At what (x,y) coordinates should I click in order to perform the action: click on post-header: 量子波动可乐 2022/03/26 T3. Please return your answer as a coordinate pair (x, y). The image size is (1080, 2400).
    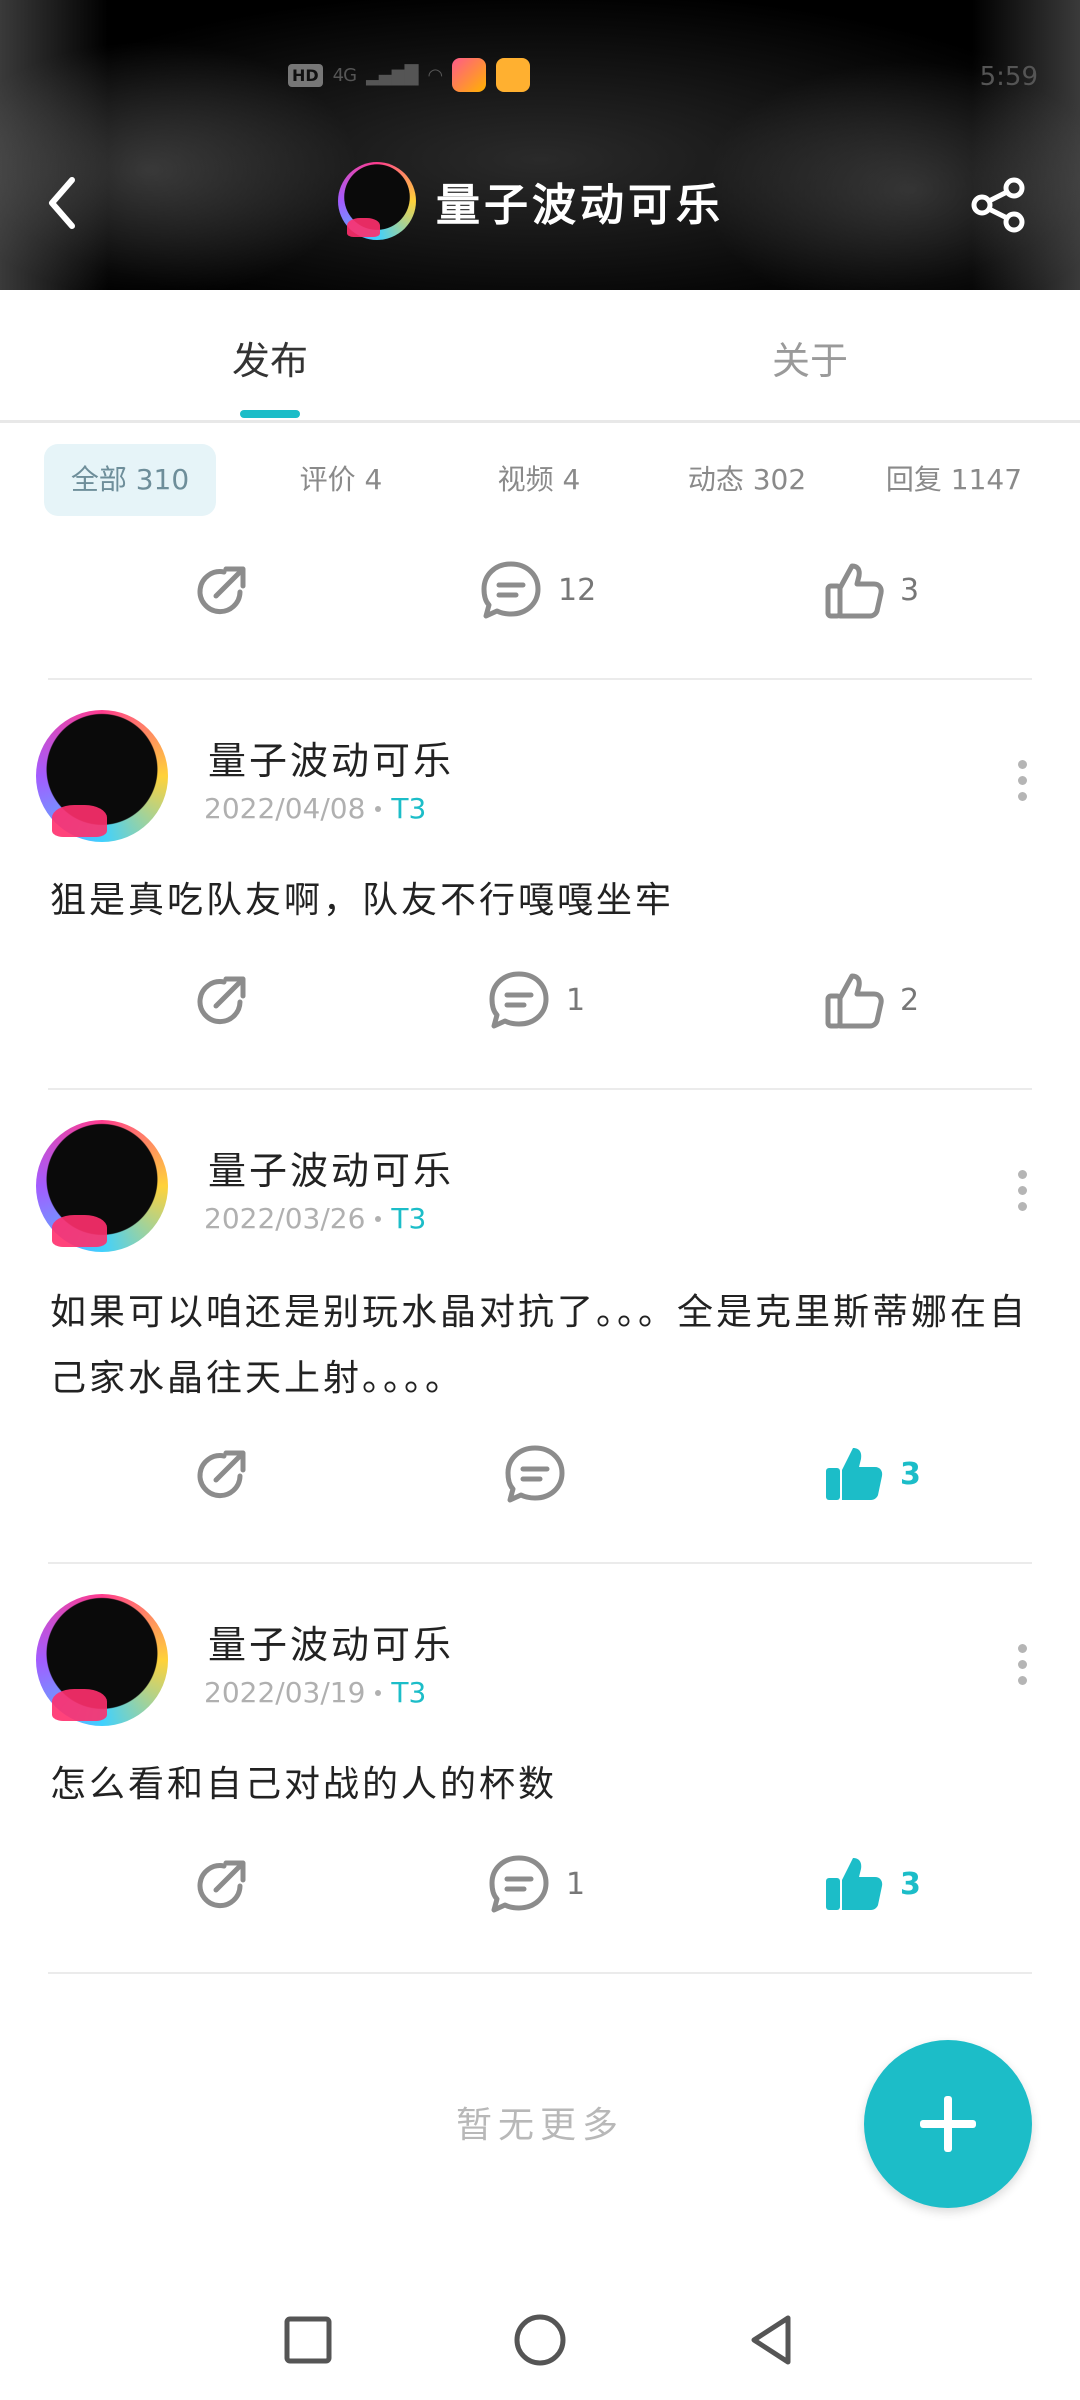
    Looking at the image, I should click on (541, 1190).